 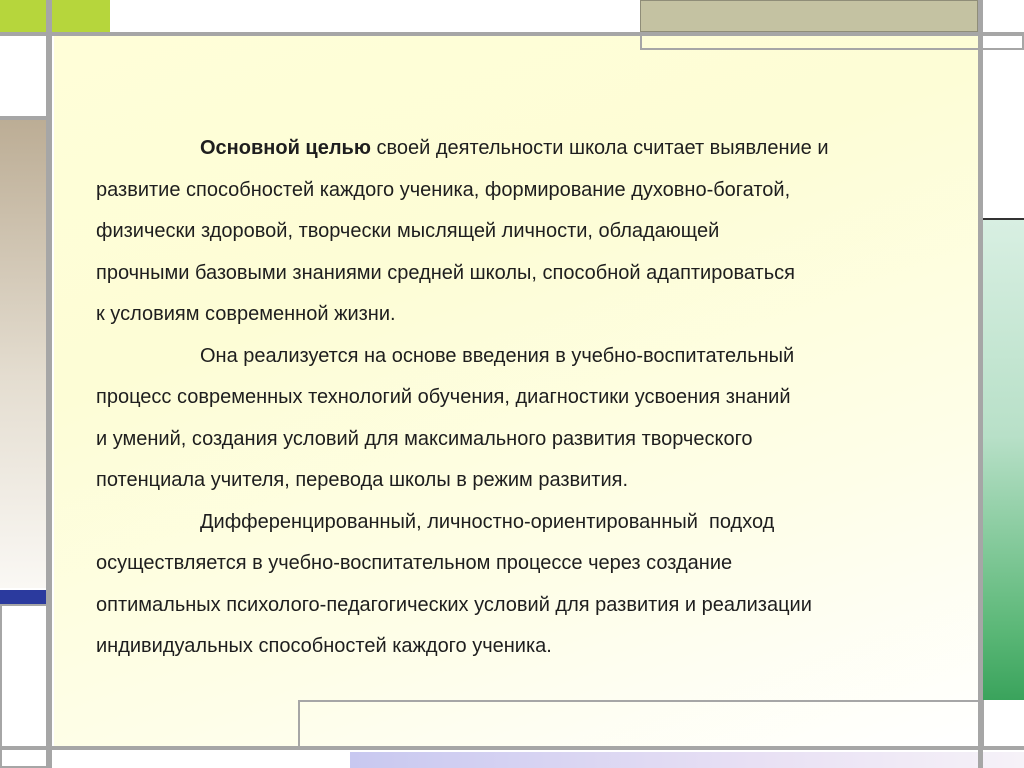 I want to click on outline-box-bottom-left, so click(x=24, y=686).